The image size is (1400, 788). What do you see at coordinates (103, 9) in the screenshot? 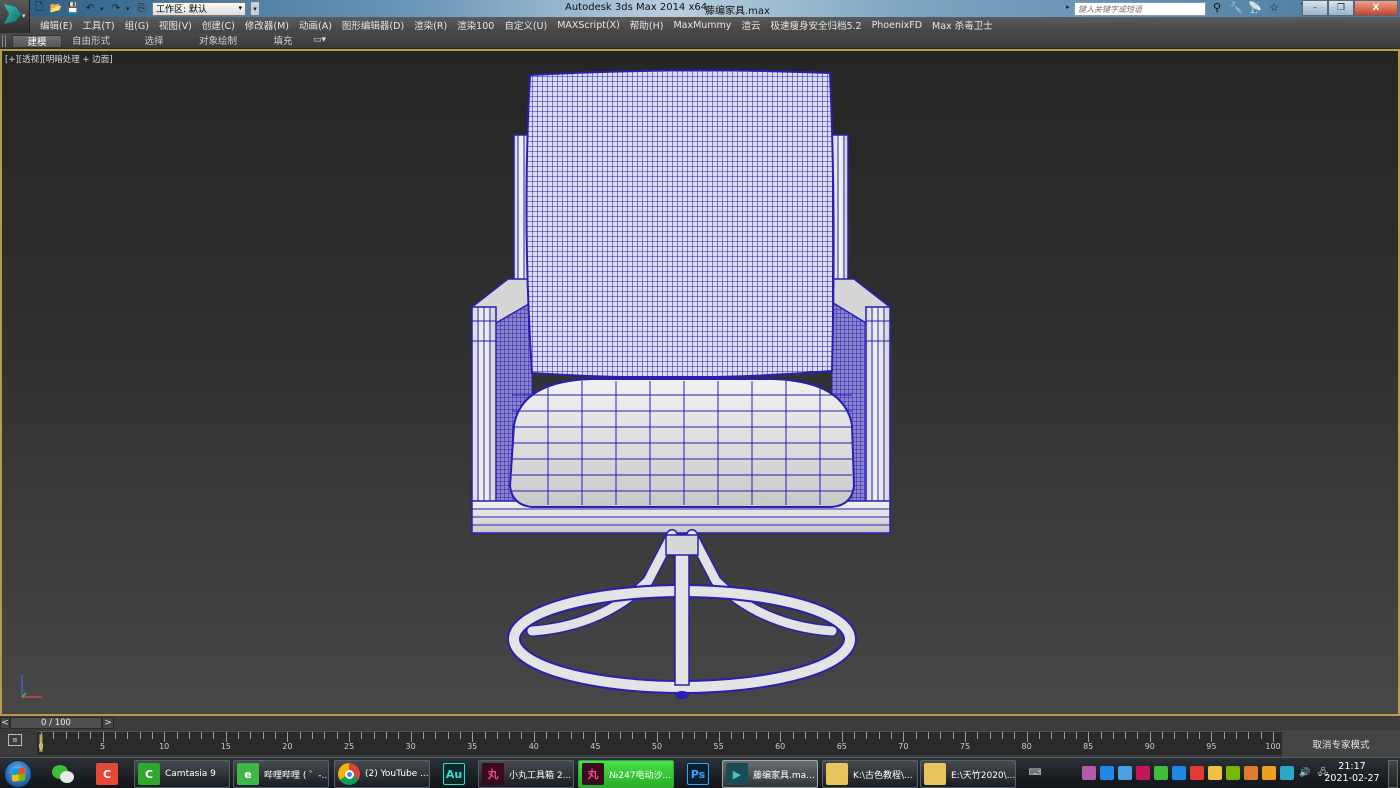
I see `undo-dropdown-icon: ▾` at bounding box center [103, 9].